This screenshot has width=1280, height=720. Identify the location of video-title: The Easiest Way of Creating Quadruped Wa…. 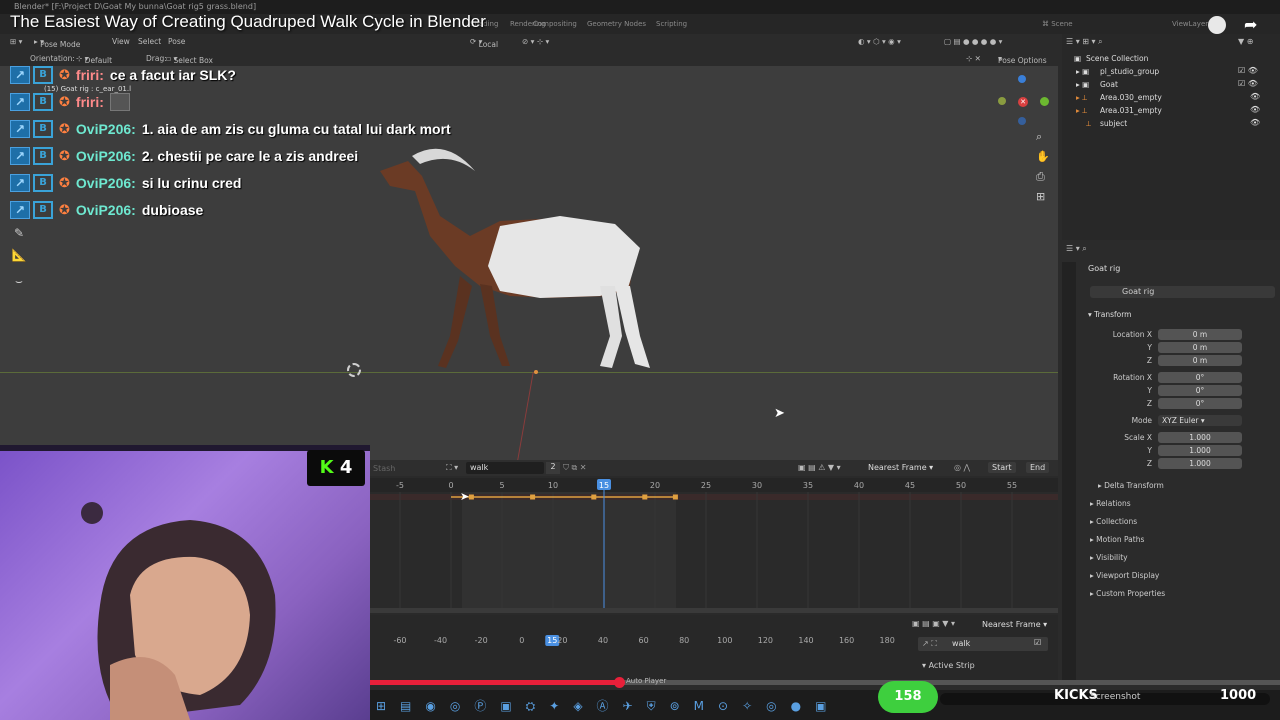
(248, 21).